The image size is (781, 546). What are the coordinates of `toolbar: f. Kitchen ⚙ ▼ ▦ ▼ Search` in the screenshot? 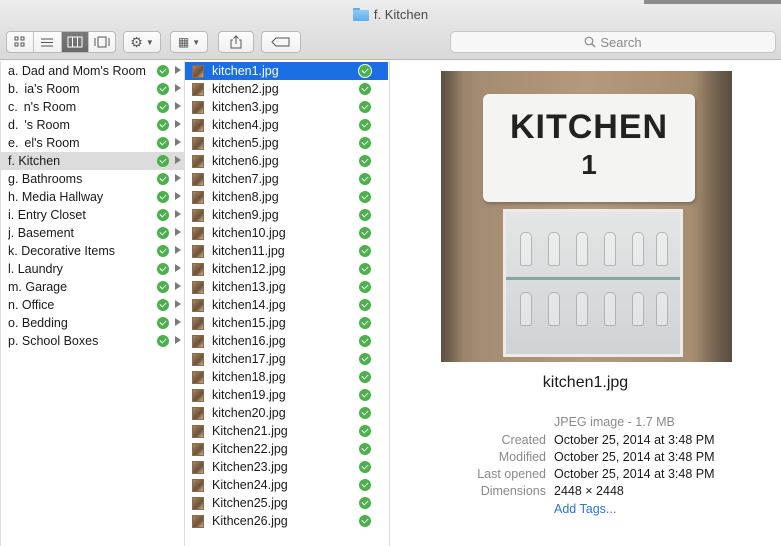 It's located at (390, 30).